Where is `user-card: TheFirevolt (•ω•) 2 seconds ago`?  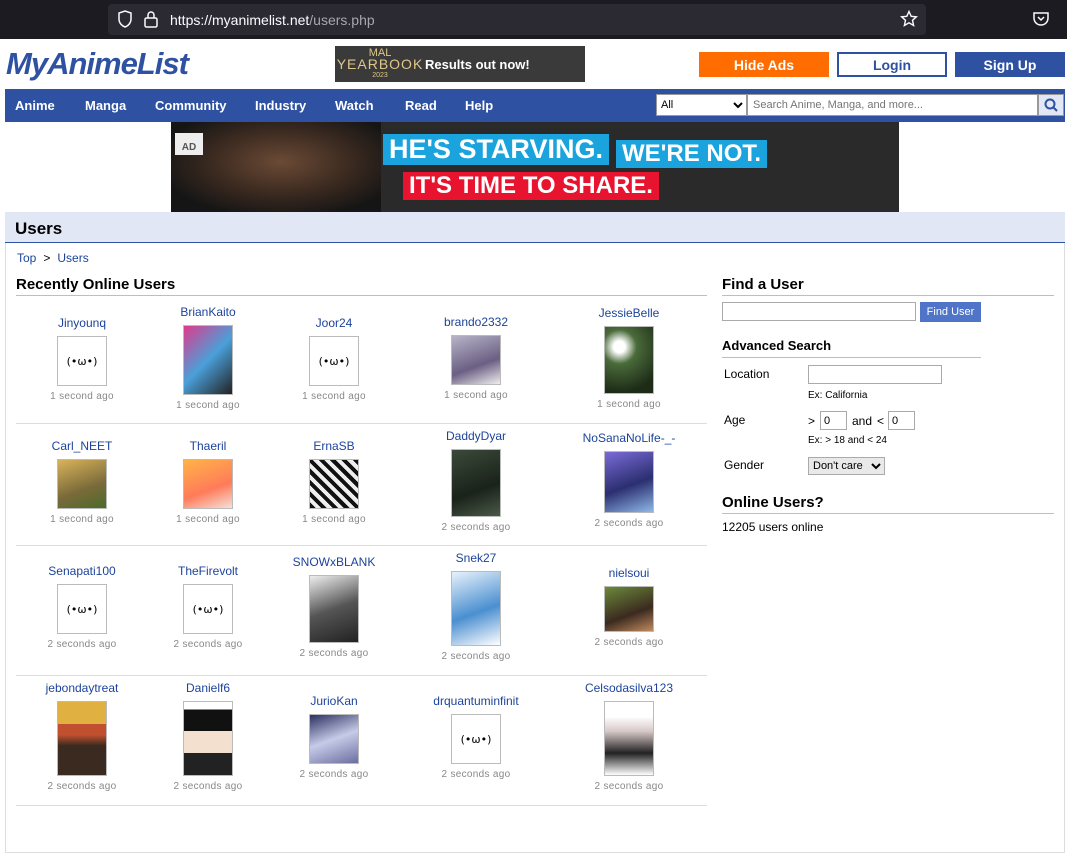 user-card: TheFirevolt (•ω•) 2 seconds ago is located at coordinates (208, 607).